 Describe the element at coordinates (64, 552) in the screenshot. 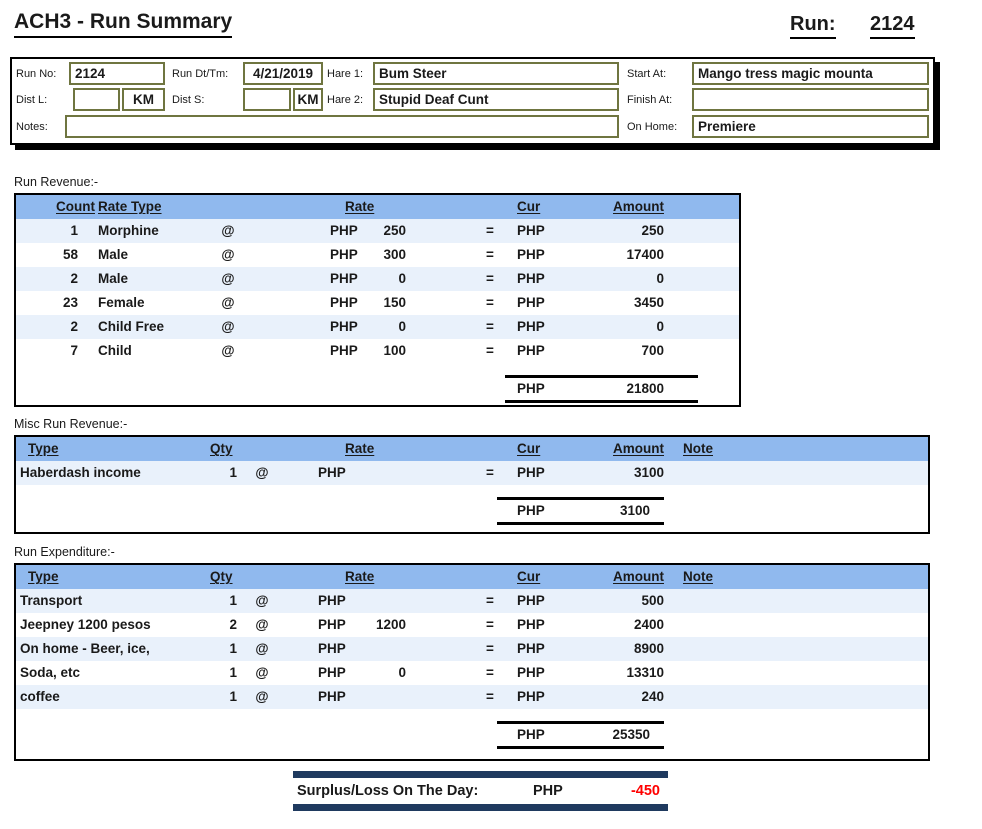

I see `expenditure-section-label: Run Expenditure:-` at that location.